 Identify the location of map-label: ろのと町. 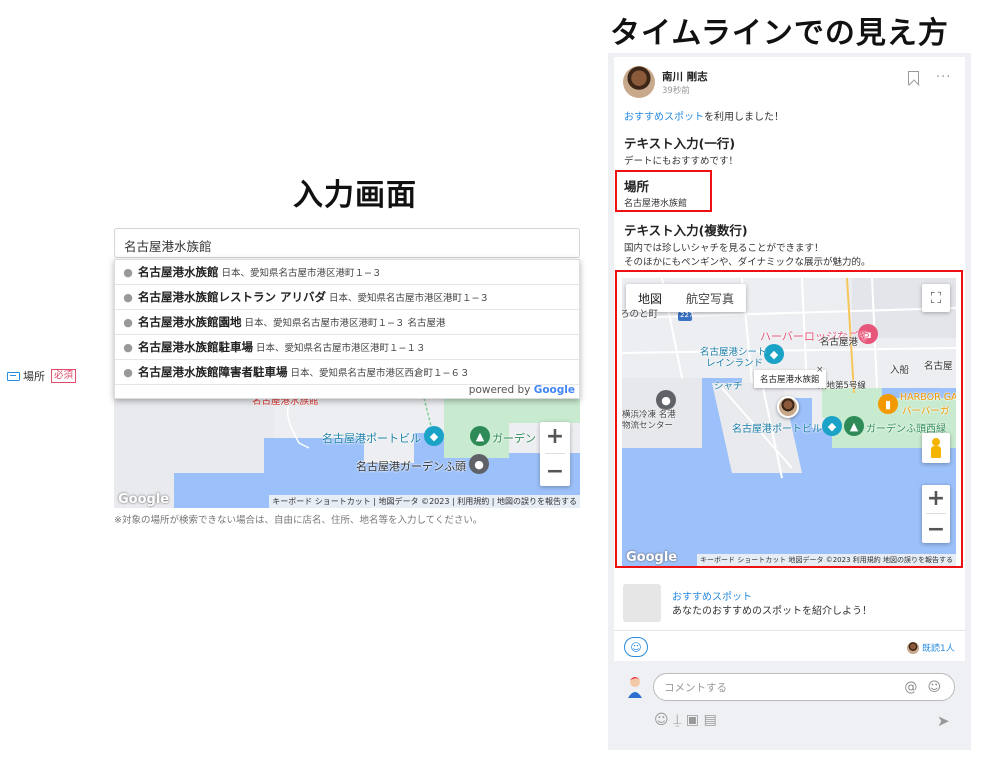
(640, 314).